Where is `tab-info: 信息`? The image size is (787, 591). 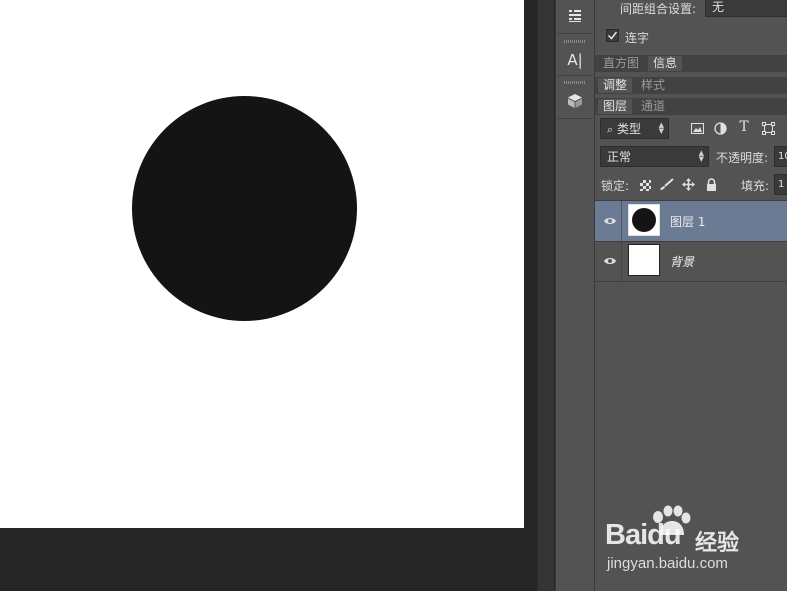 tab-info: 信息 is located at coordinates (665, 63).